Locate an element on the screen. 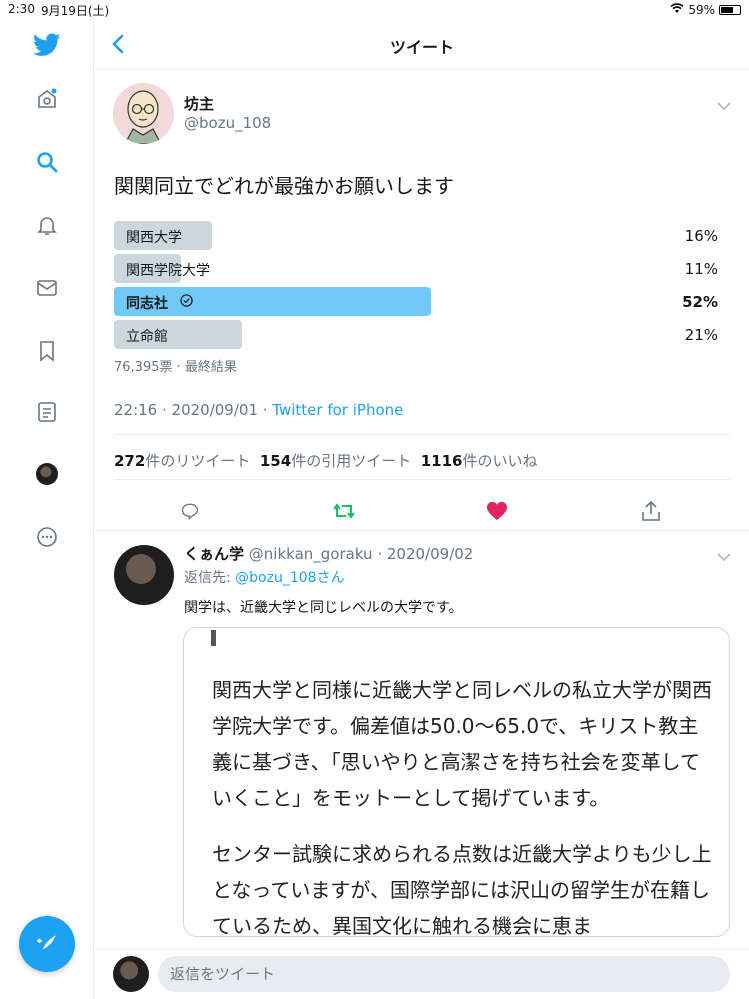 The height and width of the screenshot is (999, 749). poll-option: 立命館 21% is located at coordinates (419, 335).